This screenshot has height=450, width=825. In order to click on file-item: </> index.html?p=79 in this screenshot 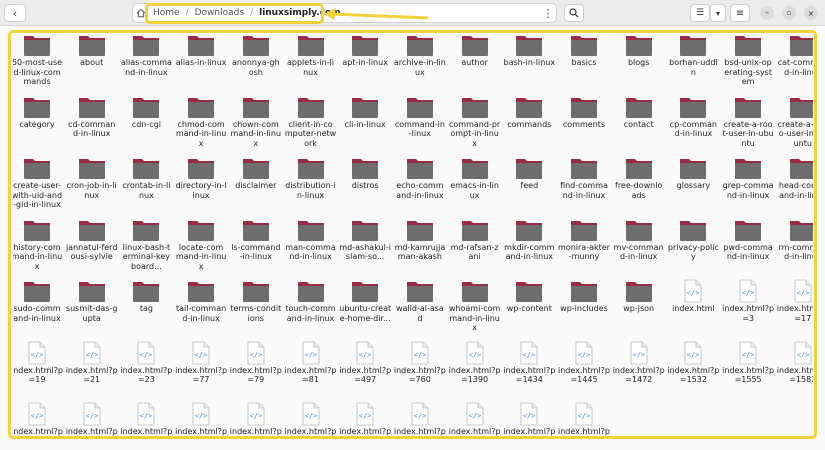, I will do `click(256, 370)`.